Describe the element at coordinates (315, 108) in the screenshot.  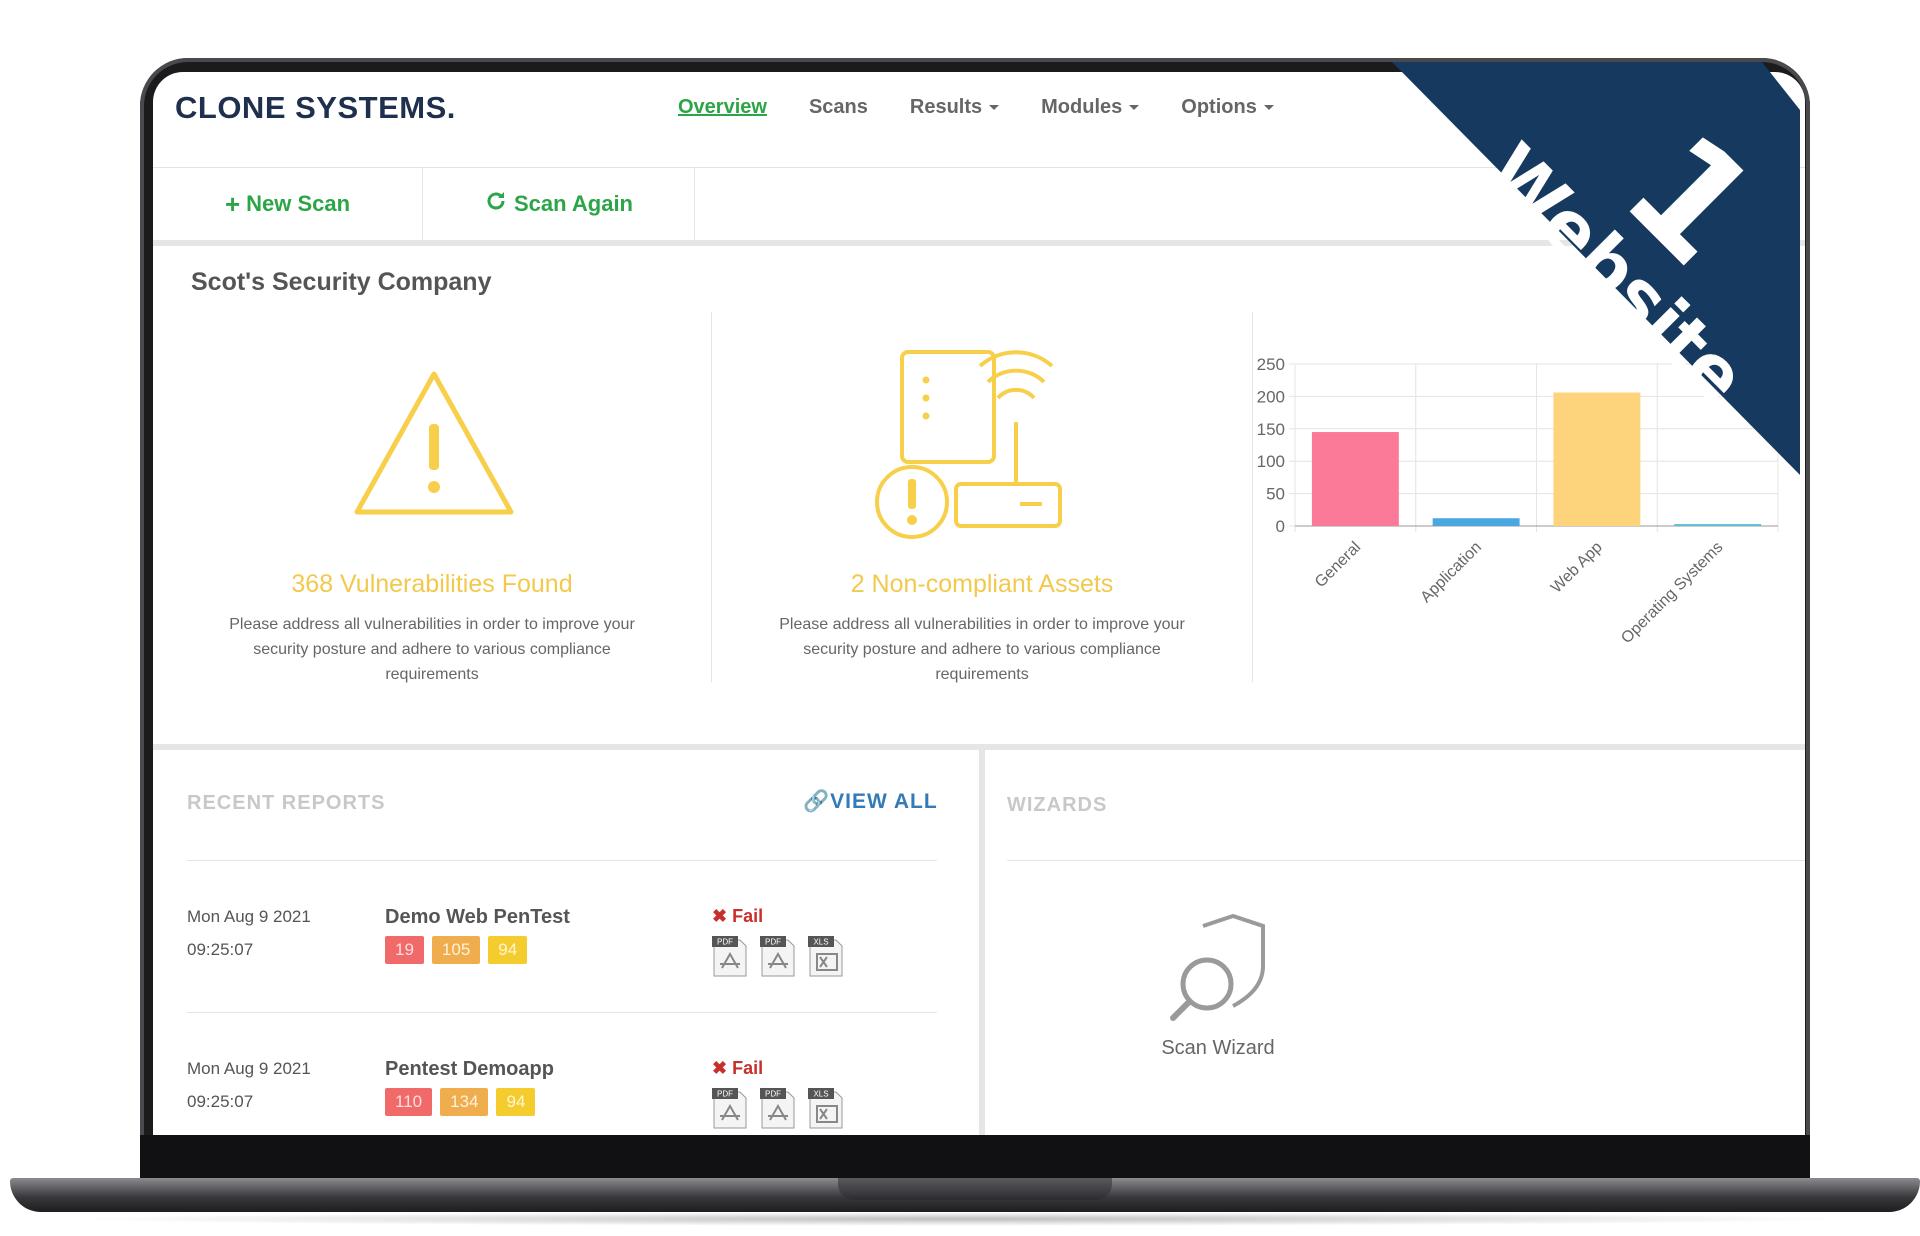
I see `brand-logo: CLONE SYSTEMS.` at that location.